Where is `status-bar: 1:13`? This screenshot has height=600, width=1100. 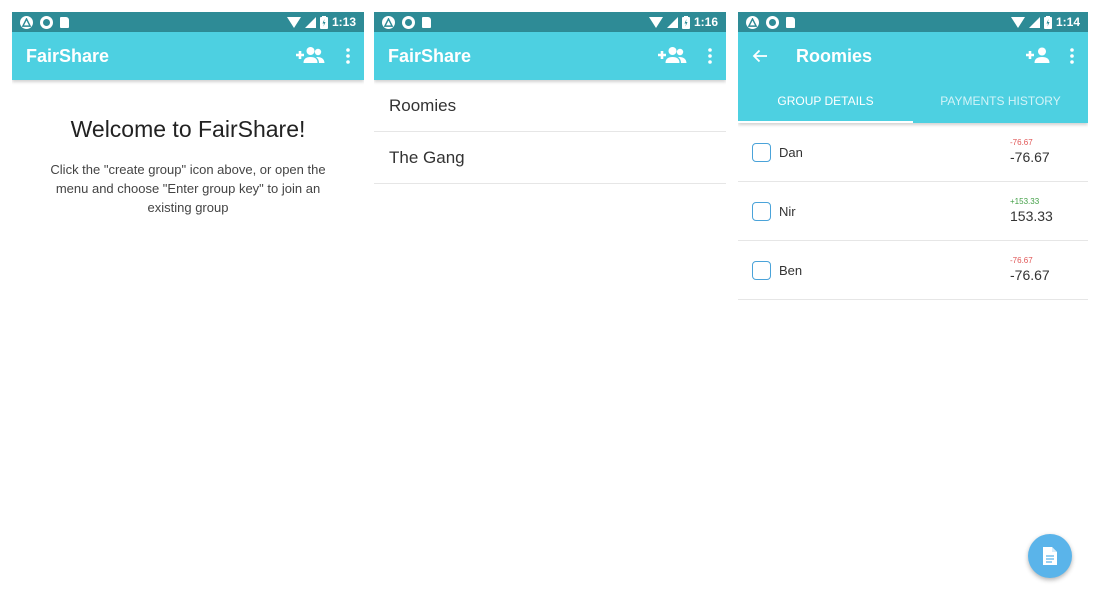 status-bar: 1:13 is located at coordinates (188, 22).